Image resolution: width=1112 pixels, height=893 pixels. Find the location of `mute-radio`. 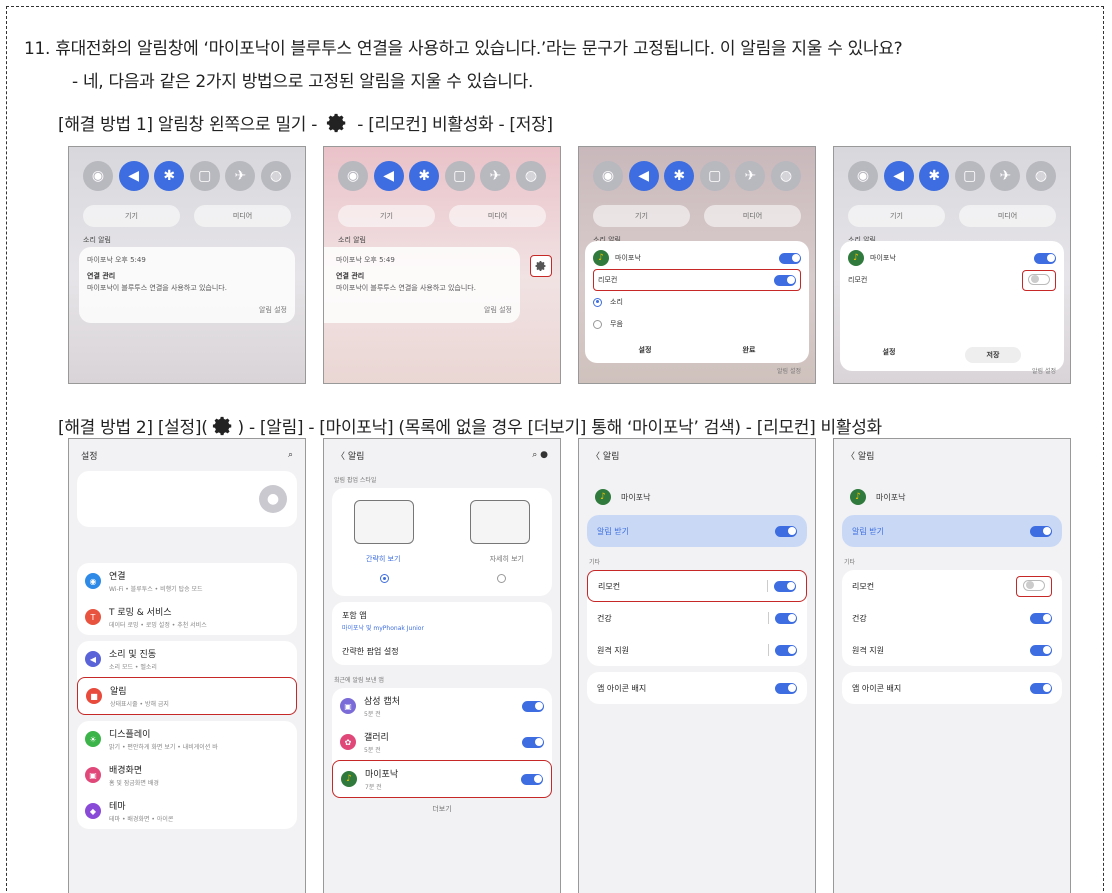

mute-radio is located at coordinates (597, 324).